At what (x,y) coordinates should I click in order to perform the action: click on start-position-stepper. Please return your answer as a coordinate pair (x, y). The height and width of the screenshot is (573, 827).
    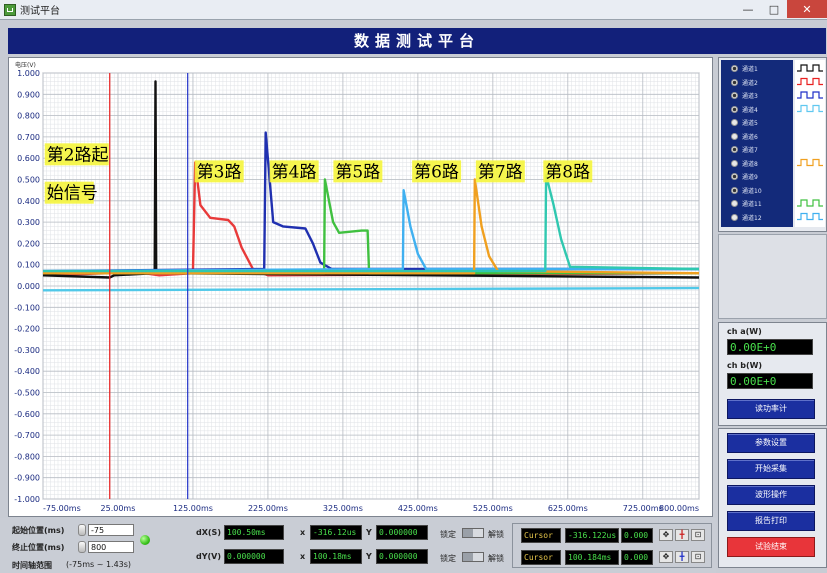
    Looking at the image, I should click on (82, 530).